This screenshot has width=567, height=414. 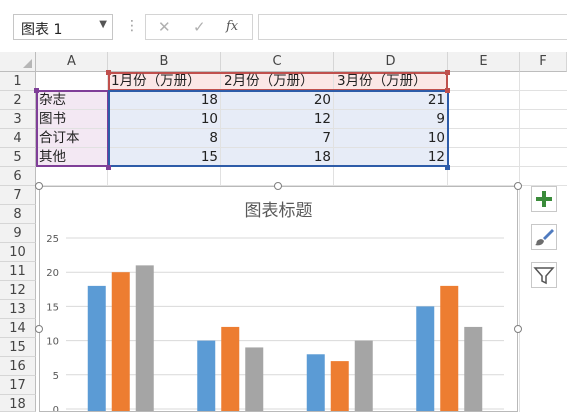 What do you see at coordinates (391, 138) in the screenshot?
I see `cell-d4: 10` at bounding box center [391, 138].